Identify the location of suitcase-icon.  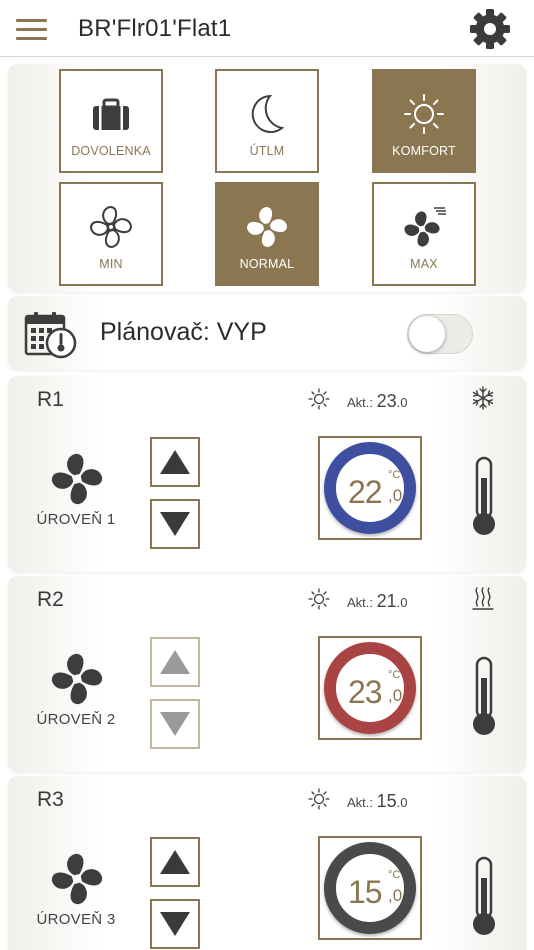
(111, 114).